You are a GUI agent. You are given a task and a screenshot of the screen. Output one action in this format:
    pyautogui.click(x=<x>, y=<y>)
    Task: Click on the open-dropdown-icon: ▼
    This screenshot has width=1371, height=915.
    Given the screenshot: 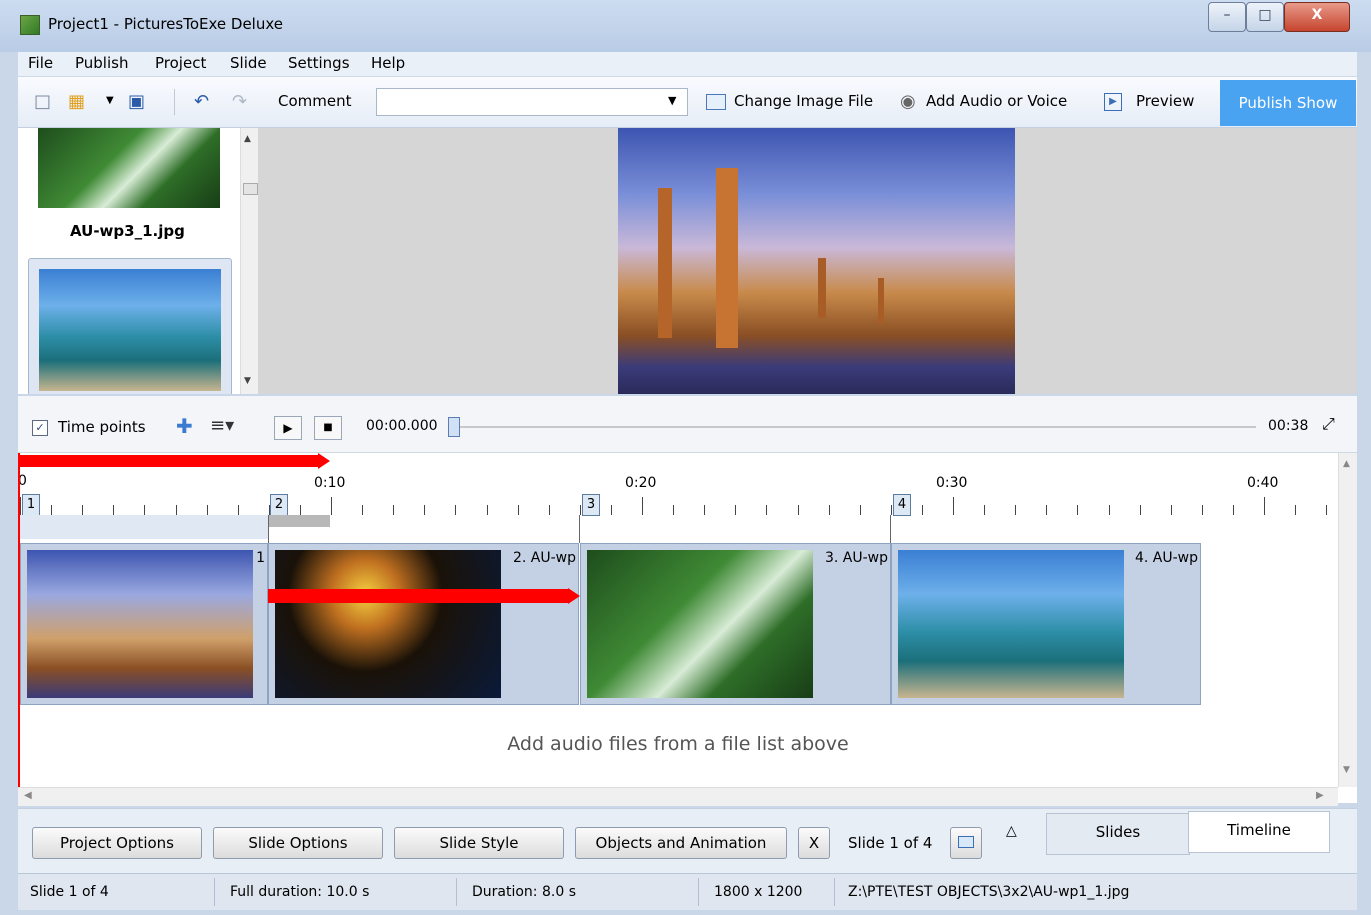 What is the action you would take?
    pyautogui.click(x=110, y=100)
    